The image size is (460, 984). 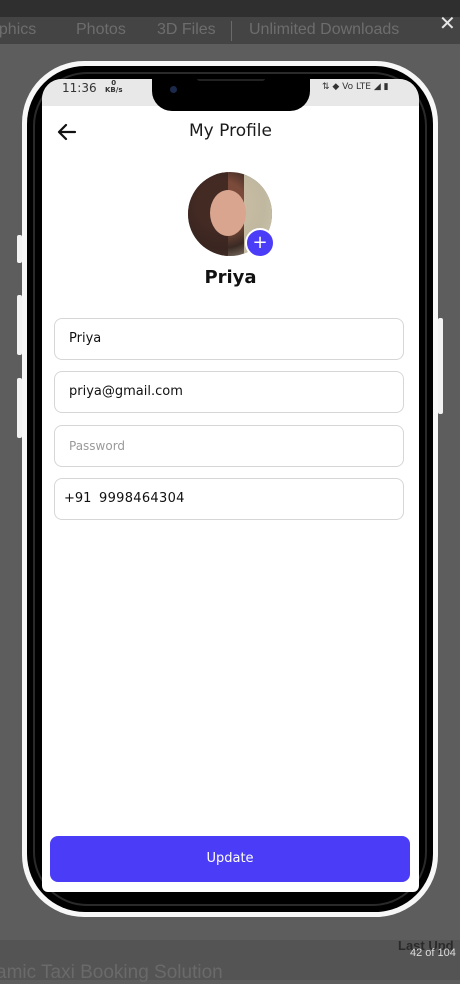 I want to click on top-strip, so click(x=230, y=8).